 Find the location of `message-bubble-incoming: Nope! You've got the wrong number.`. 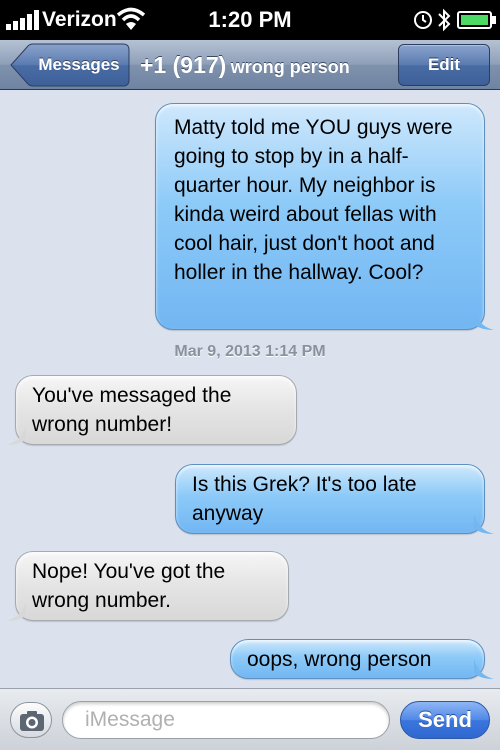

message-bubble-incoming: Nope! You've got the wrong number. is located at coordinates (147, 586).